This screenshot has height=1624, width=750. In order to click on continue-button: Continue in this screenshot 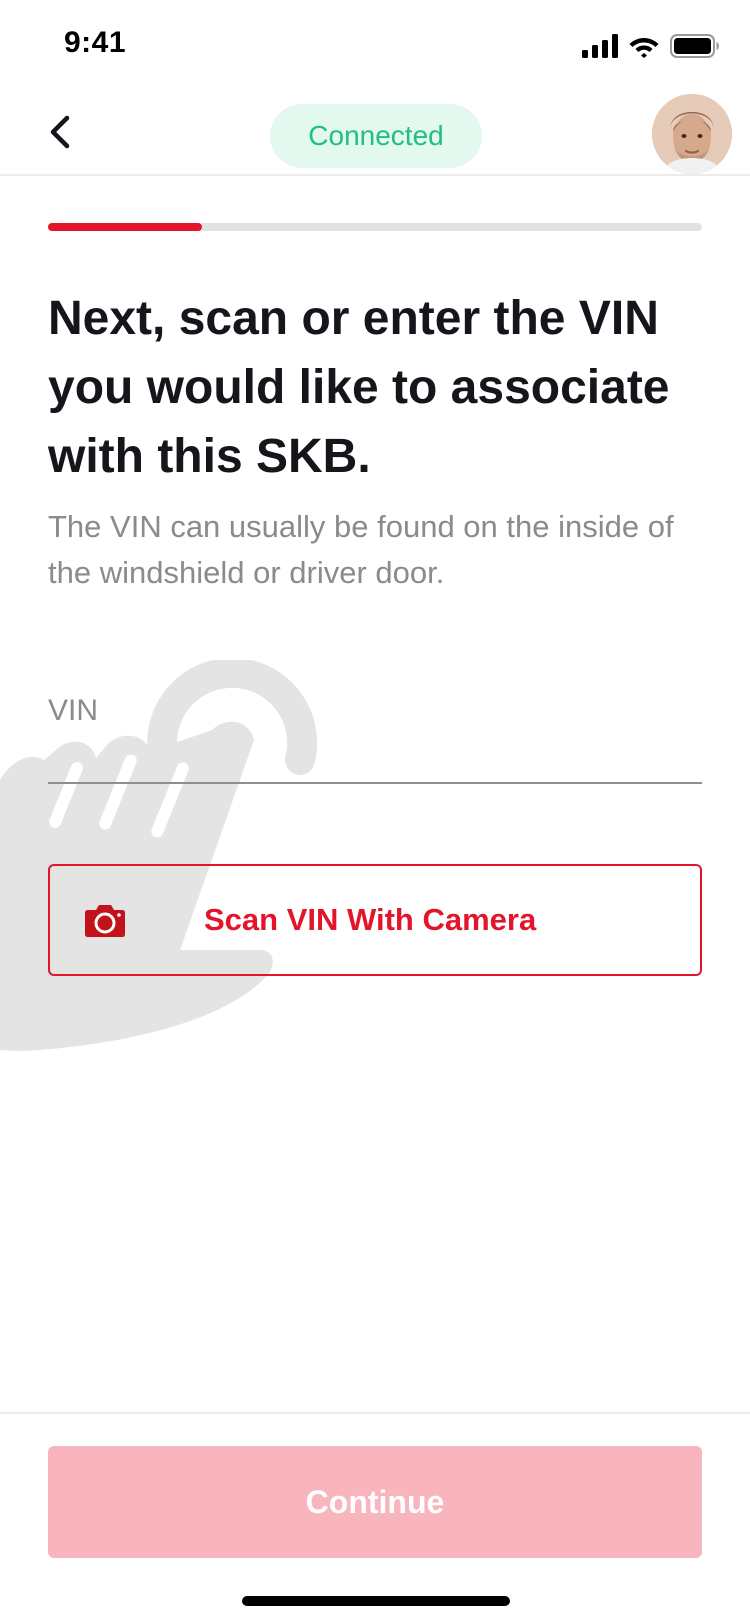, I will do `click(375, 1502)`.